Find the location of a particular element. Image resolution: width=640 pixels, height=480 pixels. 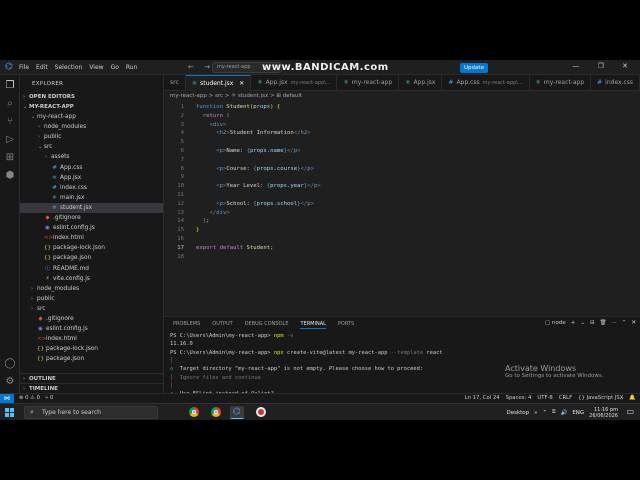

window-controls: — ❐ ✕ is located at coordinates (604, 66).